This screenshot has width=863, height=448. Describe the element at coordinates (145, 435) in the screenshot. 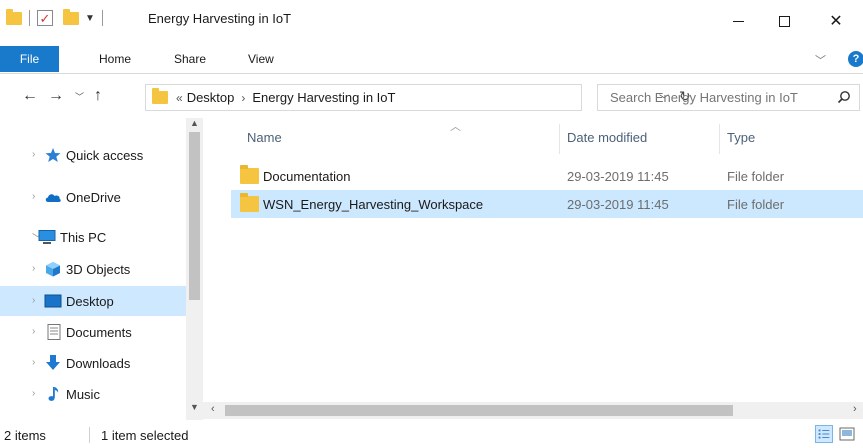

I see `selection-count: 1 item selected` at that location.